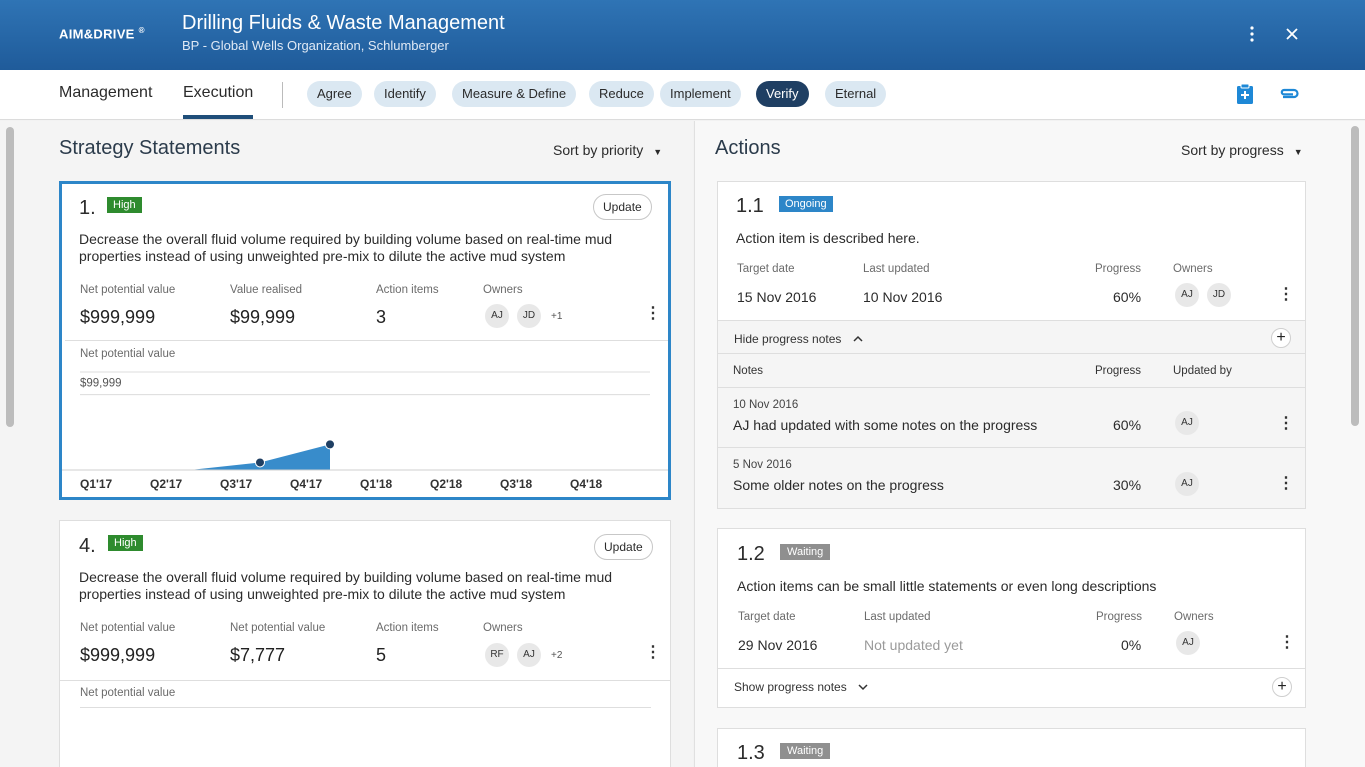 Image resolution: width=1365 pixels, height=767 pixels. What do you see at coordinates (446, 484) in the screenshot?
I see `chart-x-tick-label: Q2'18` at bounding box center [446, 484].